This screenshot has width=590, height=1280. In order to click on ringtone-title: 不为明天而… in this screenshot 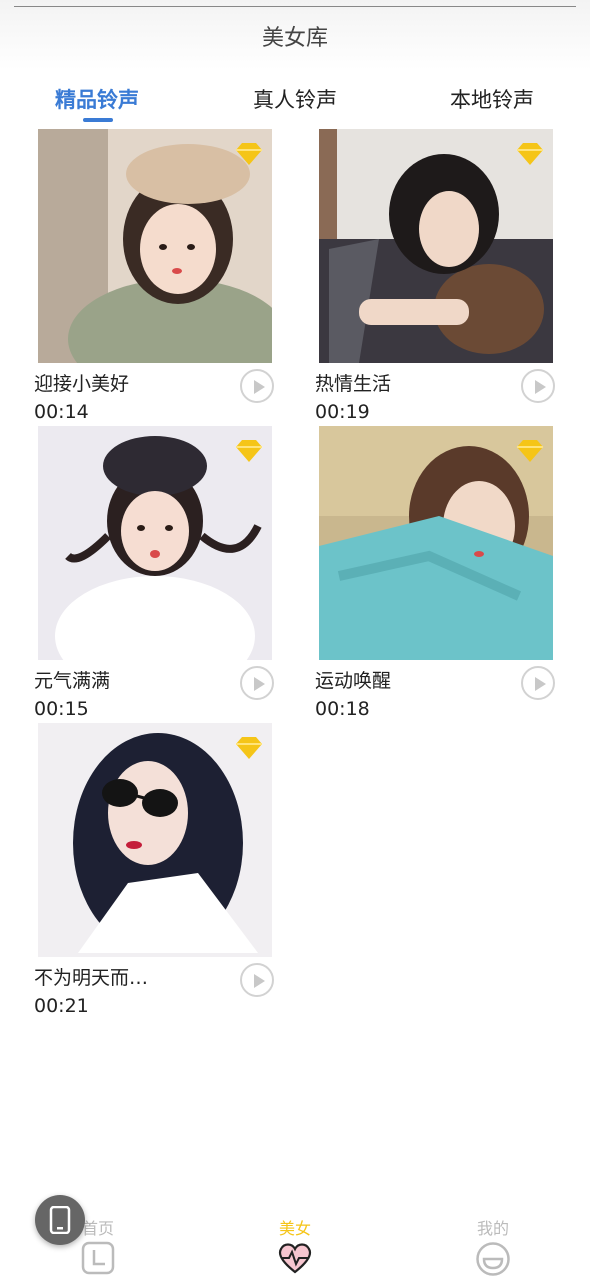, I will do `click(91, 978)`.